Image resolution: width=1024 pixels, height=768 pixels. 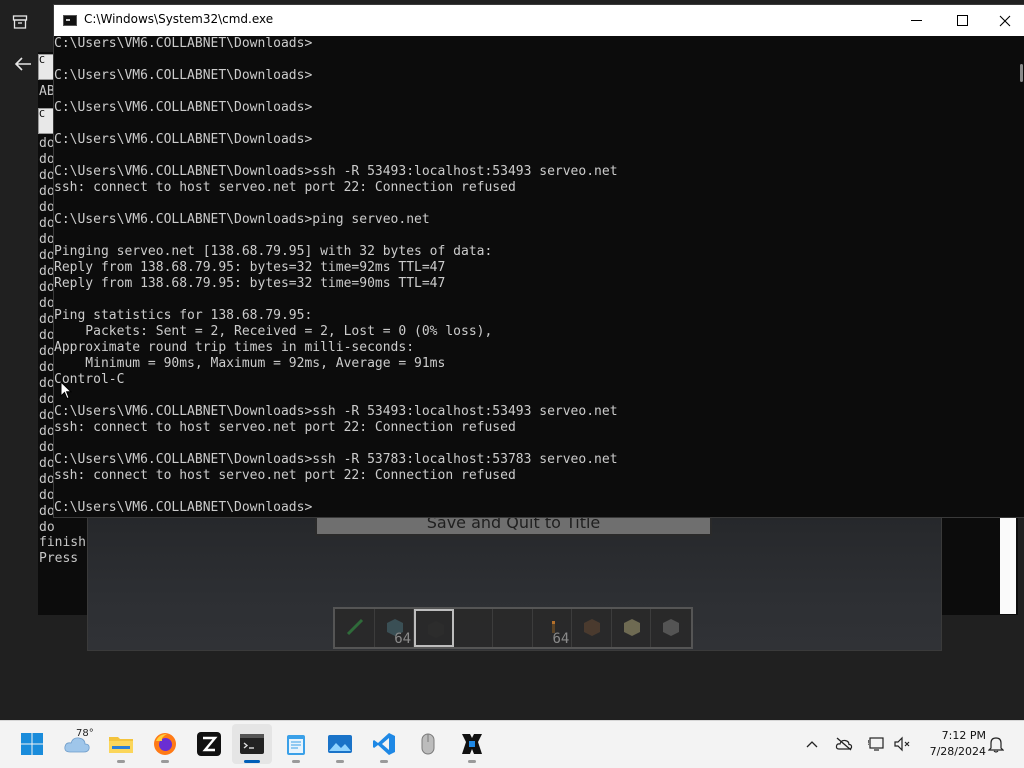 What do you see at coordinates (20, 22) in the screenshot?
I see `archive-icon` at bounding box center [20, 22].